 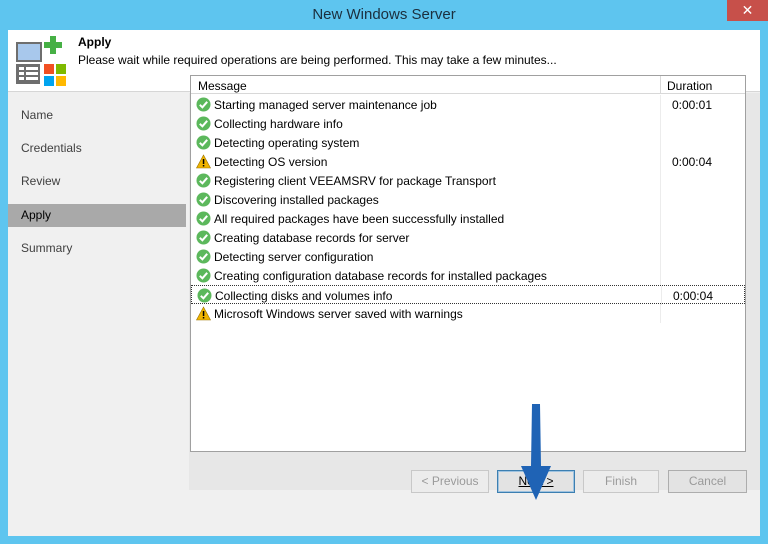 What do you see at coordinates (468, 237) in the screenshot?
I see `table-row: Creating database records for server` at bounding box center [468, 237].